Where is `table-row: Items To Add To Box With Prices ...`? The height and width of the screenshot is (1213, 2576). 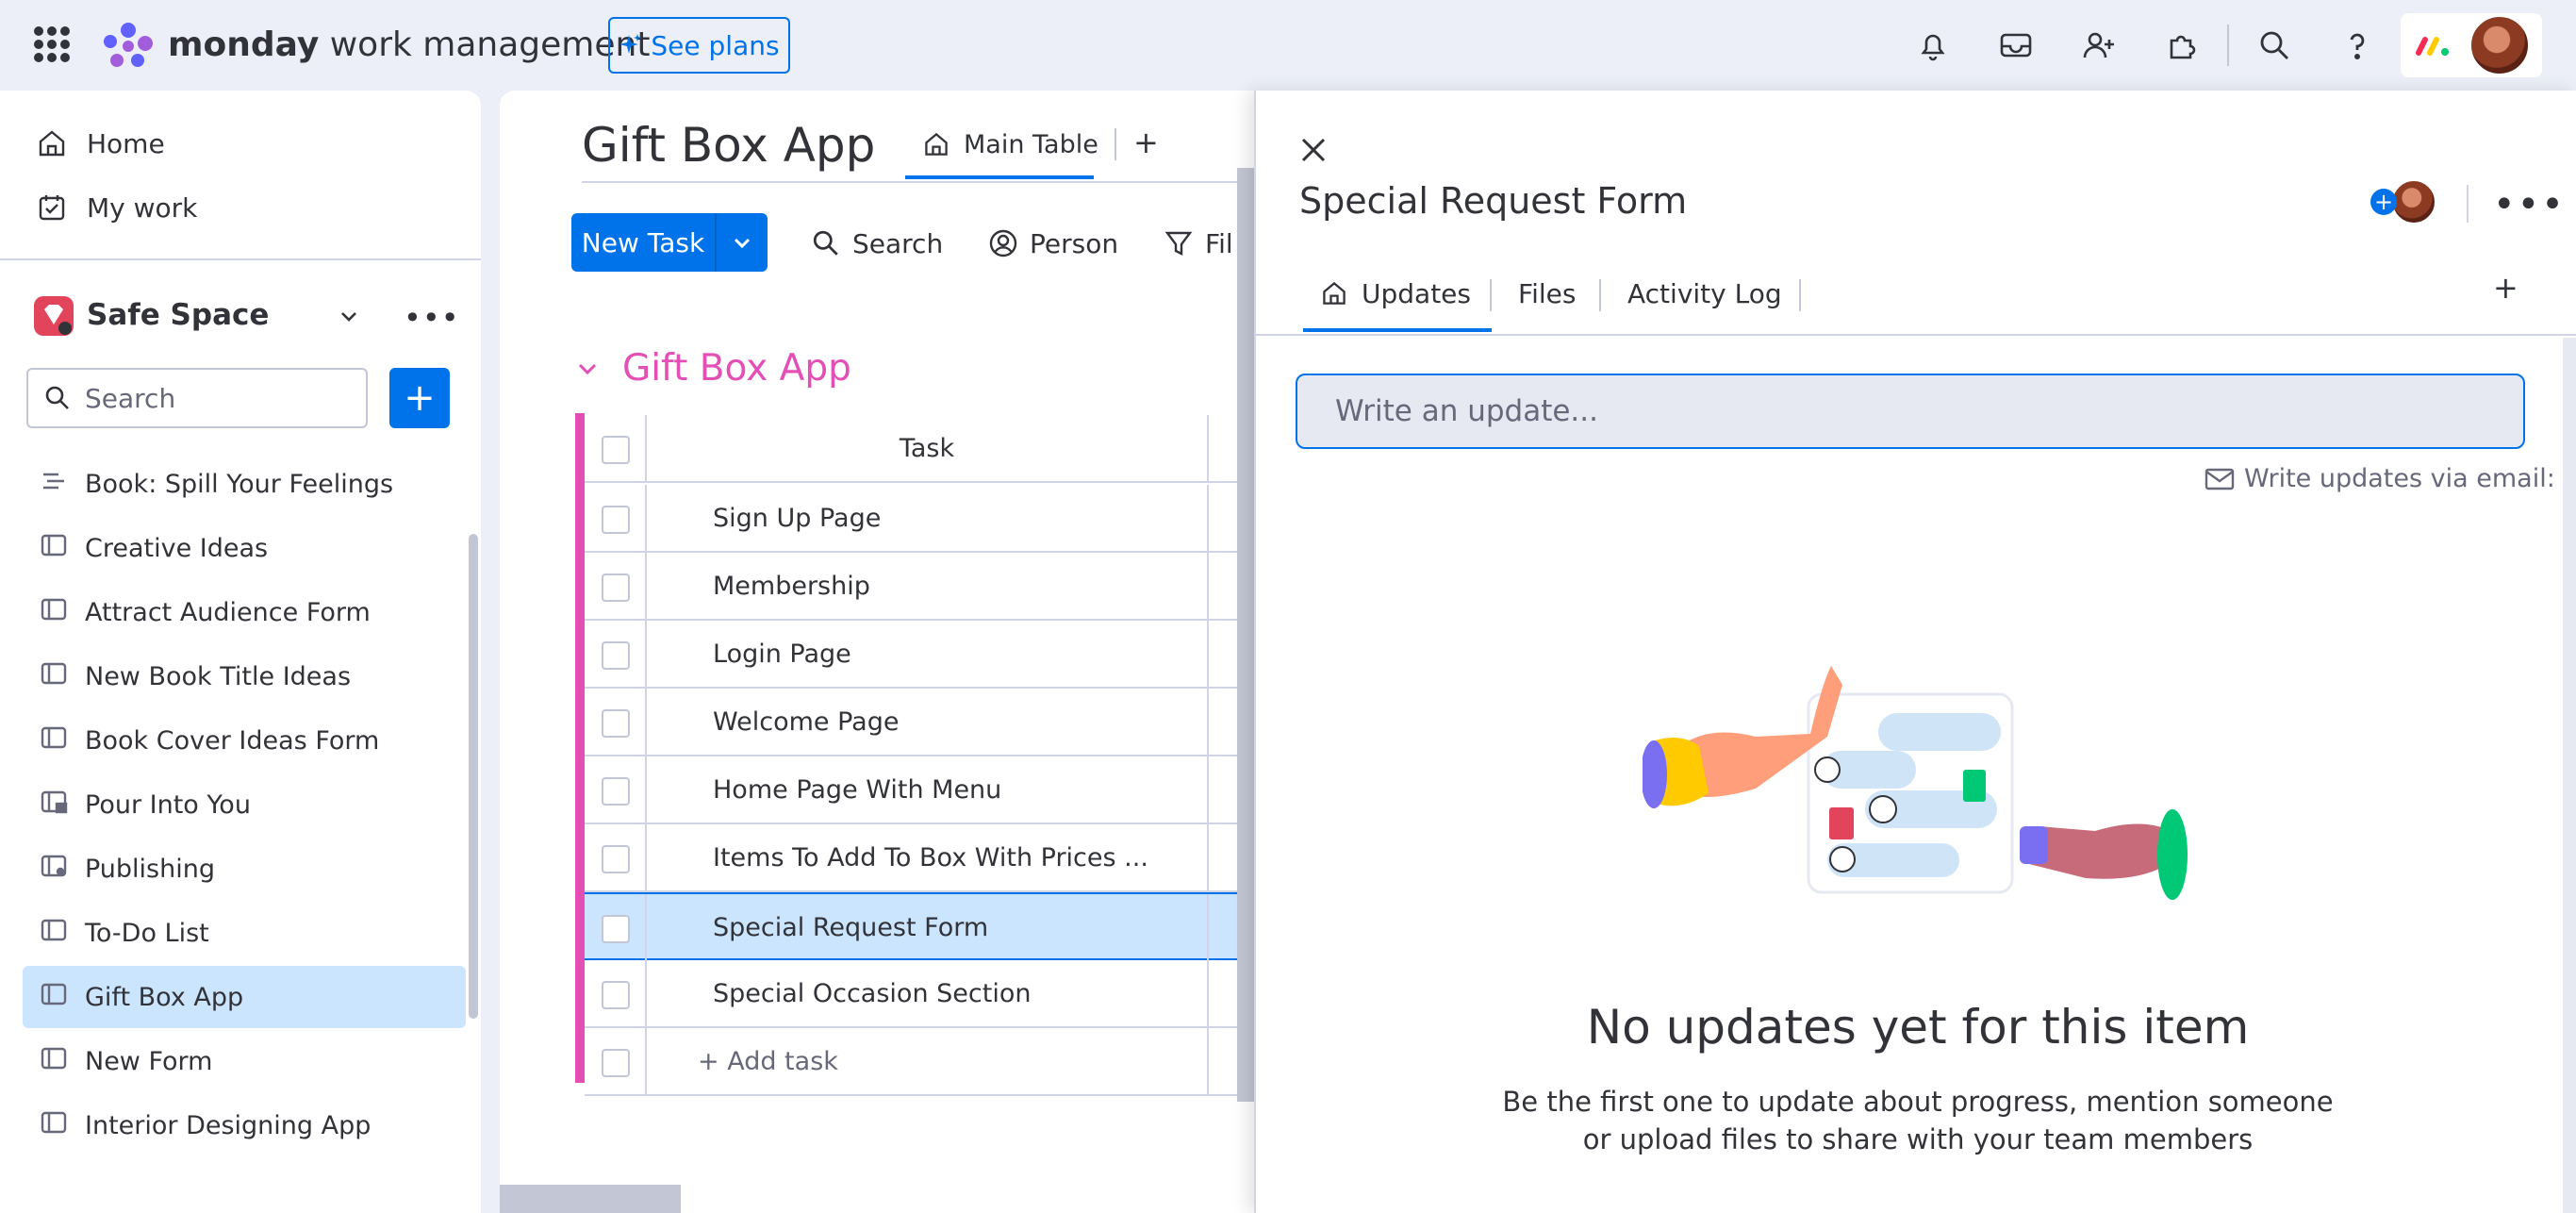
table-row: Items To Add To Box With Prices ... is located at coordinates (915, 858).